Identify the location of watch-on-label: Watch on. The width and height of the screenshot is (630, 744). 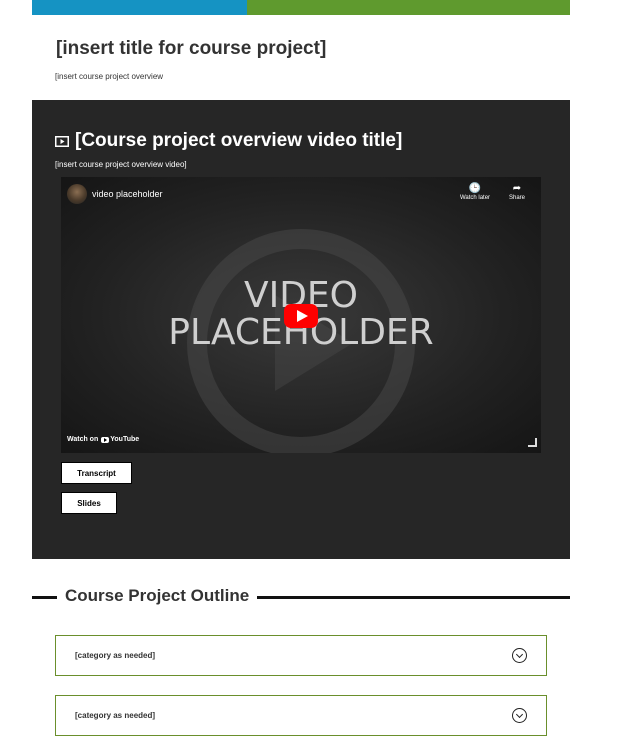
(83, 439).